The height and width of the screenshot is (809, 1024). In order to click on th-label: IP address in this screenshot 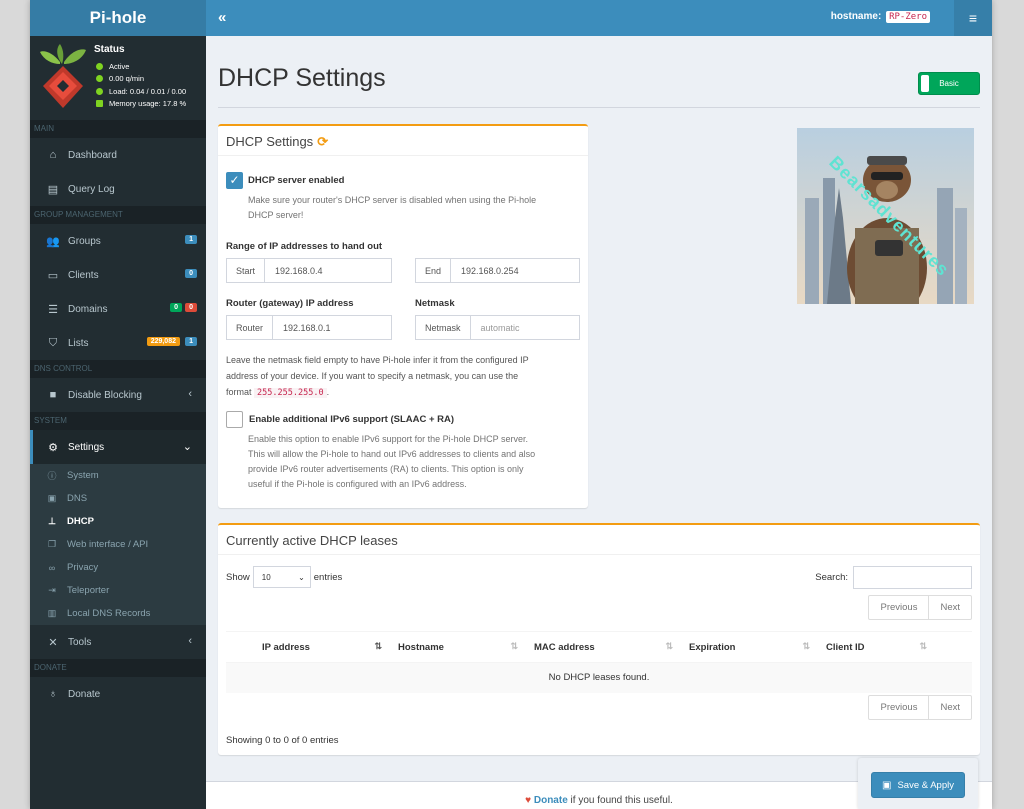, I will do `click(286, 647)`.